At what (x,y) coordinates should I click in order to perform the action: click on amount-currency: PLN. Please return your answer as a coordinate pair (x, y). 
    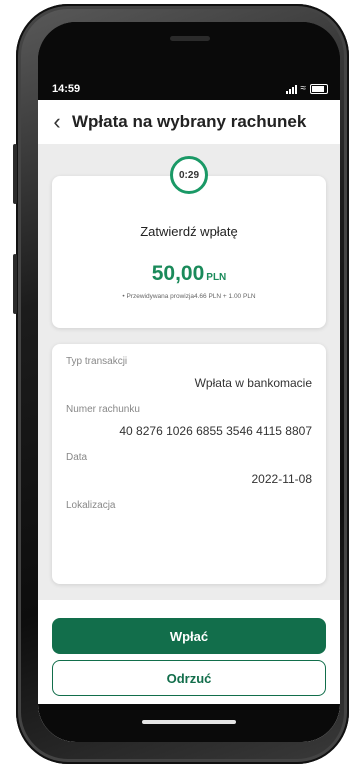
    Looking at the image, I should click on (216, 277).